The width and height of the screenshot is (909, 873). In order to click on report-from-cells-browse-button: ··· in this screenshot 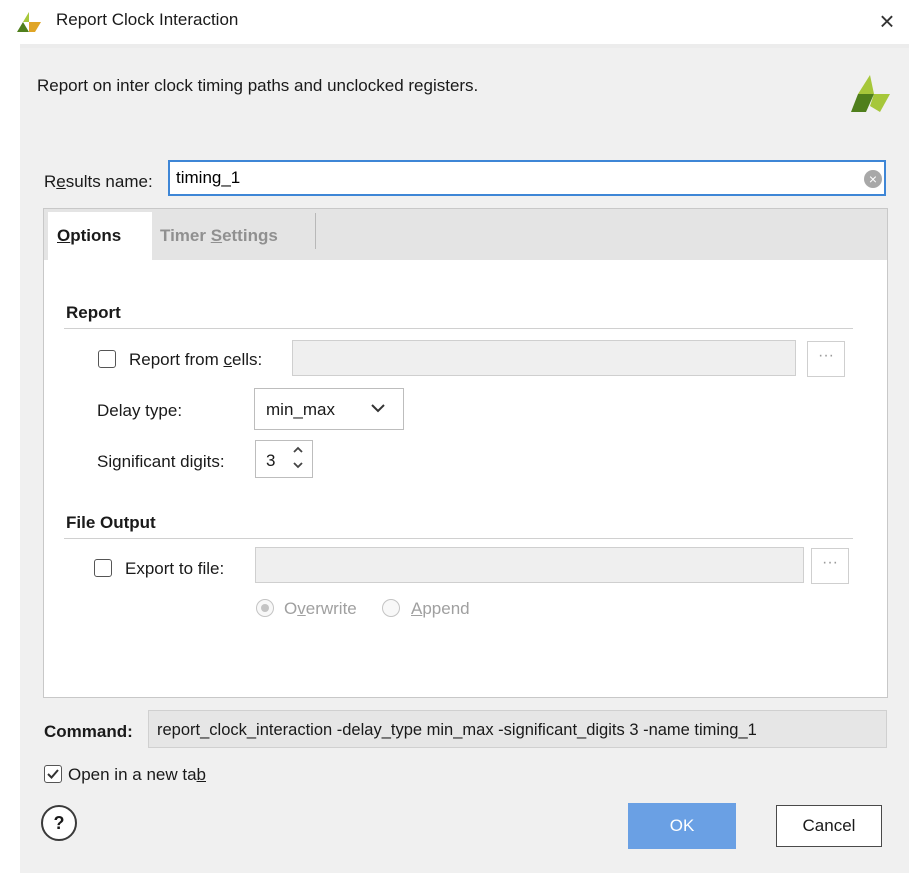, I will do `click(826, 359)`.